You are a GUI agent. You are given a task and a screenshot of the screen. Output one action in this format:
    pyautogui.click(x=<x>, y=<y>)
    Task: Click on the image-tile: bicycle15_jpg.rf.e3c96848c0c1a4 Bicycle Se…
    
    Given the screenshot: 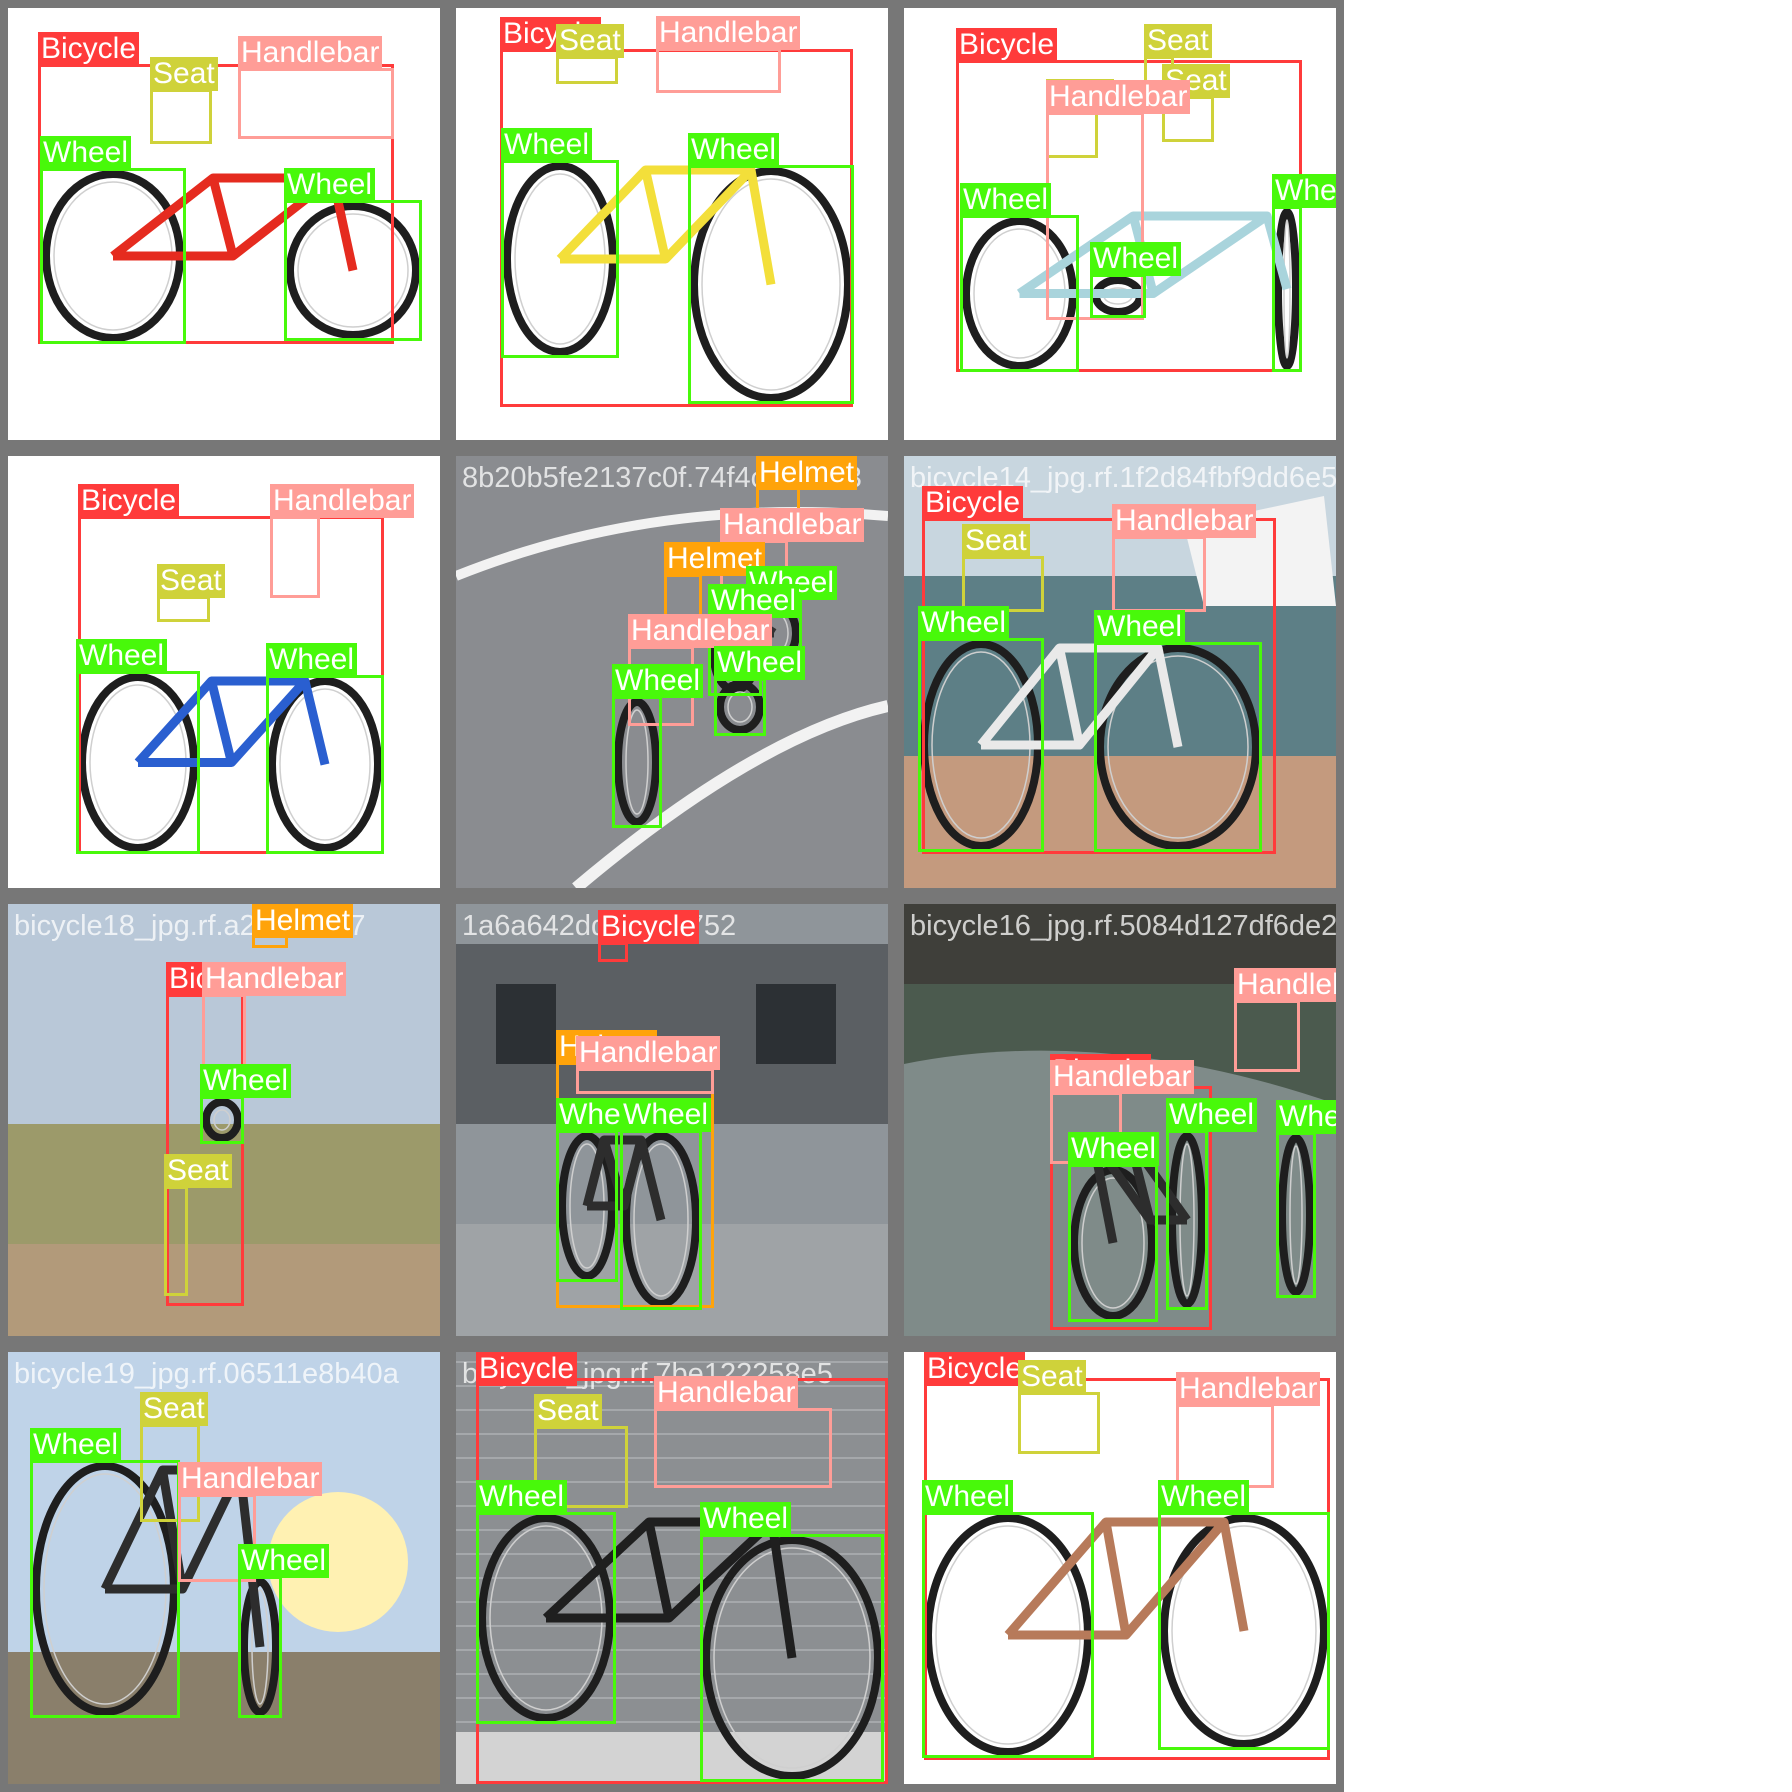 What is the action you would take?
    pyautogui.click(x=1120, y=1568)
    